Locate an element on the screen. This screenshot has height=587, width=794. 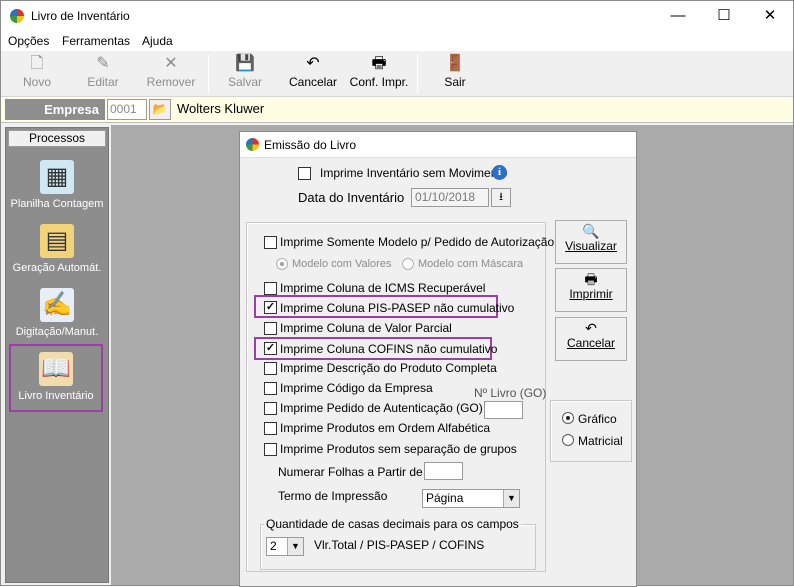
menu-opcoes: Opções is located at coordinates (28, 41).